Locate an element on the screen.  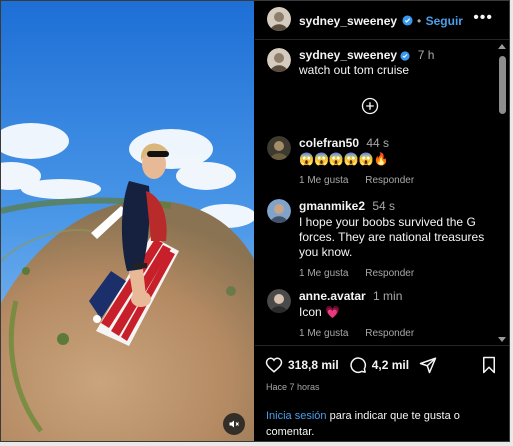
scroll-down-arrow-icon is located at coordinates (502, 339).